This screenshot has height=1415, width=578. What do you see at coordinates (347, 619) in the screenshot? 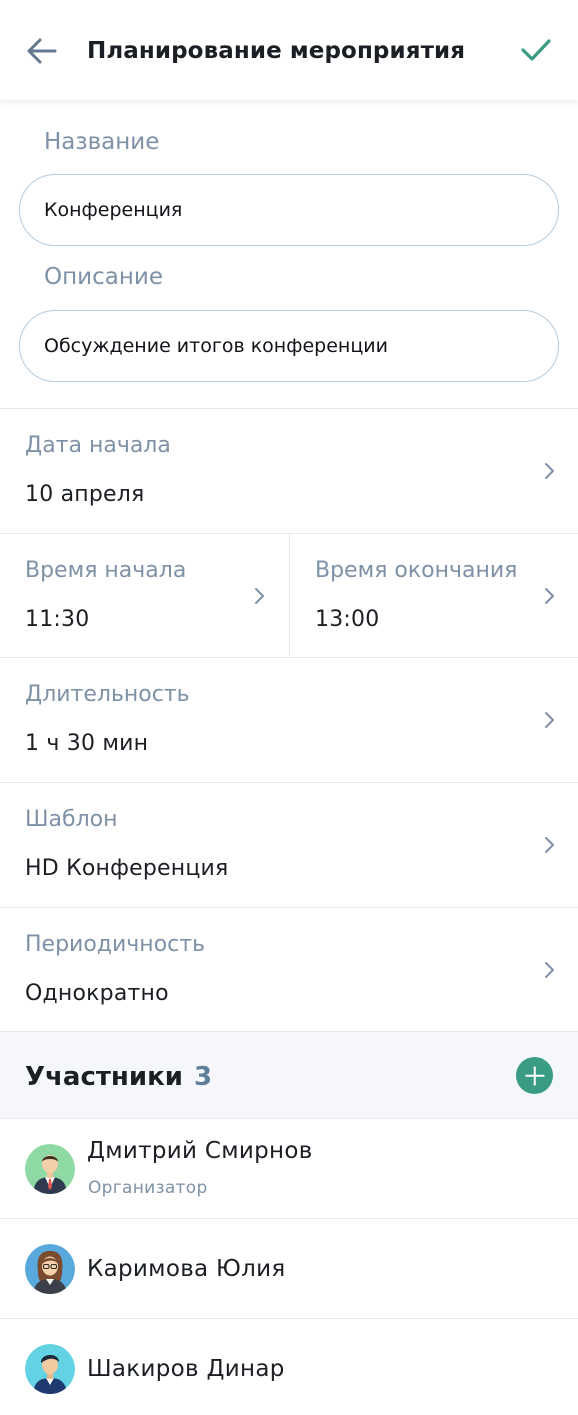
I see `end-time-value: 13:00` at bounding box center [347, 619].